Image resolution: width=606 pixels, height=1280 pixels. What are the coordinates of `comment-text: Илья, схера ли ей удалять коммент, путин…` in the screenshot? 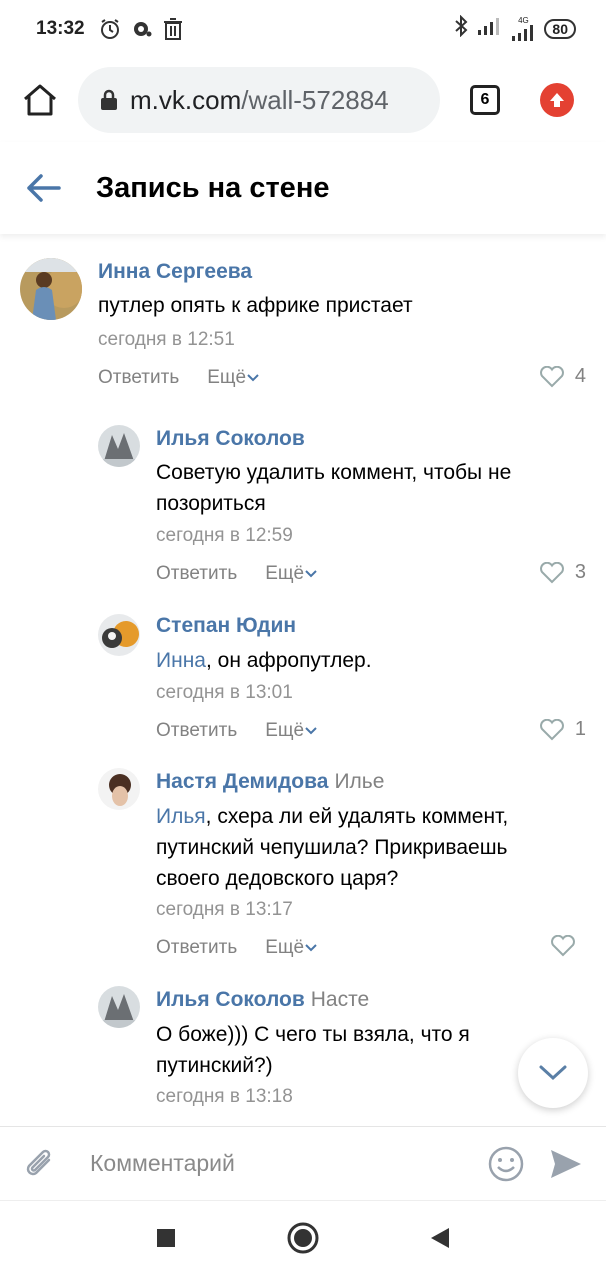 It's located at (366, 847).